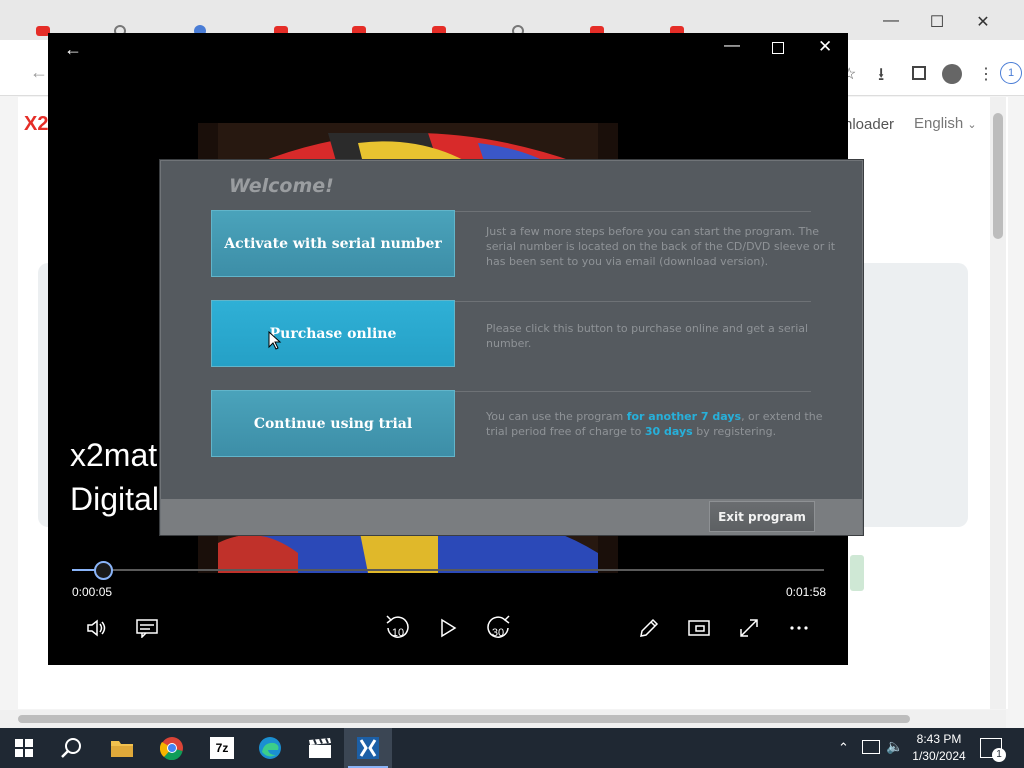 Image resolution: width=1024 pixels, height=768 pixels. I want to click on taskbar: 7z ⌃ 🔈 1, so click(512, 748).